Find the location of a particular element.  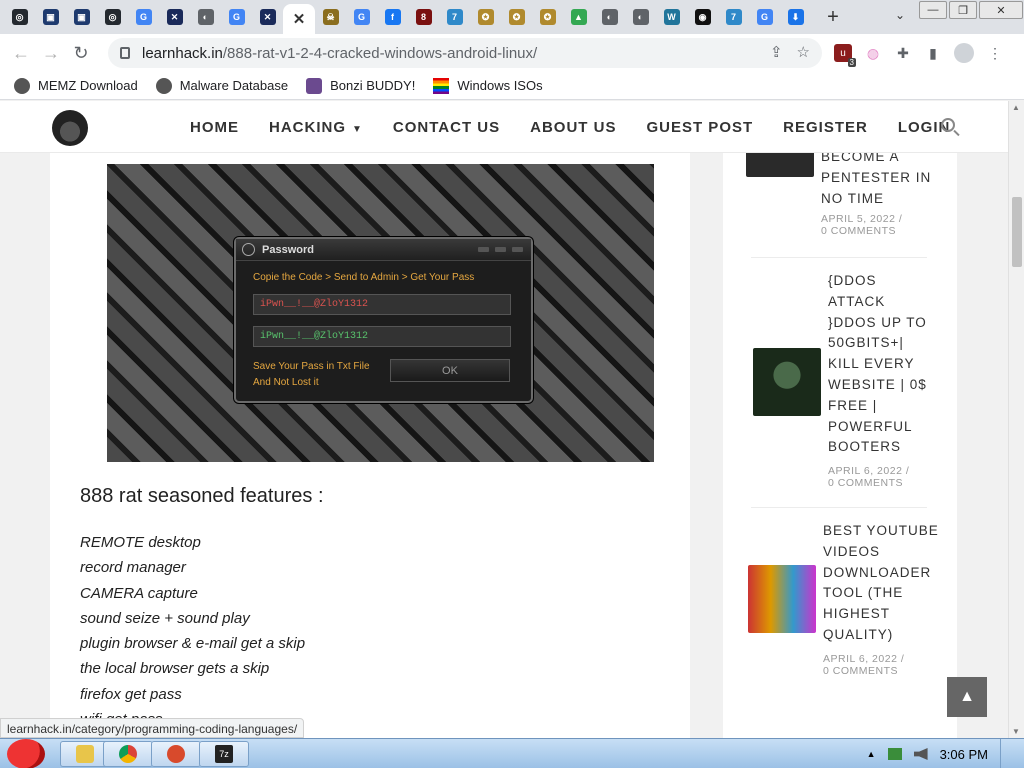

ublock-origin-icon: u3 is located at coordinates (845, 55).